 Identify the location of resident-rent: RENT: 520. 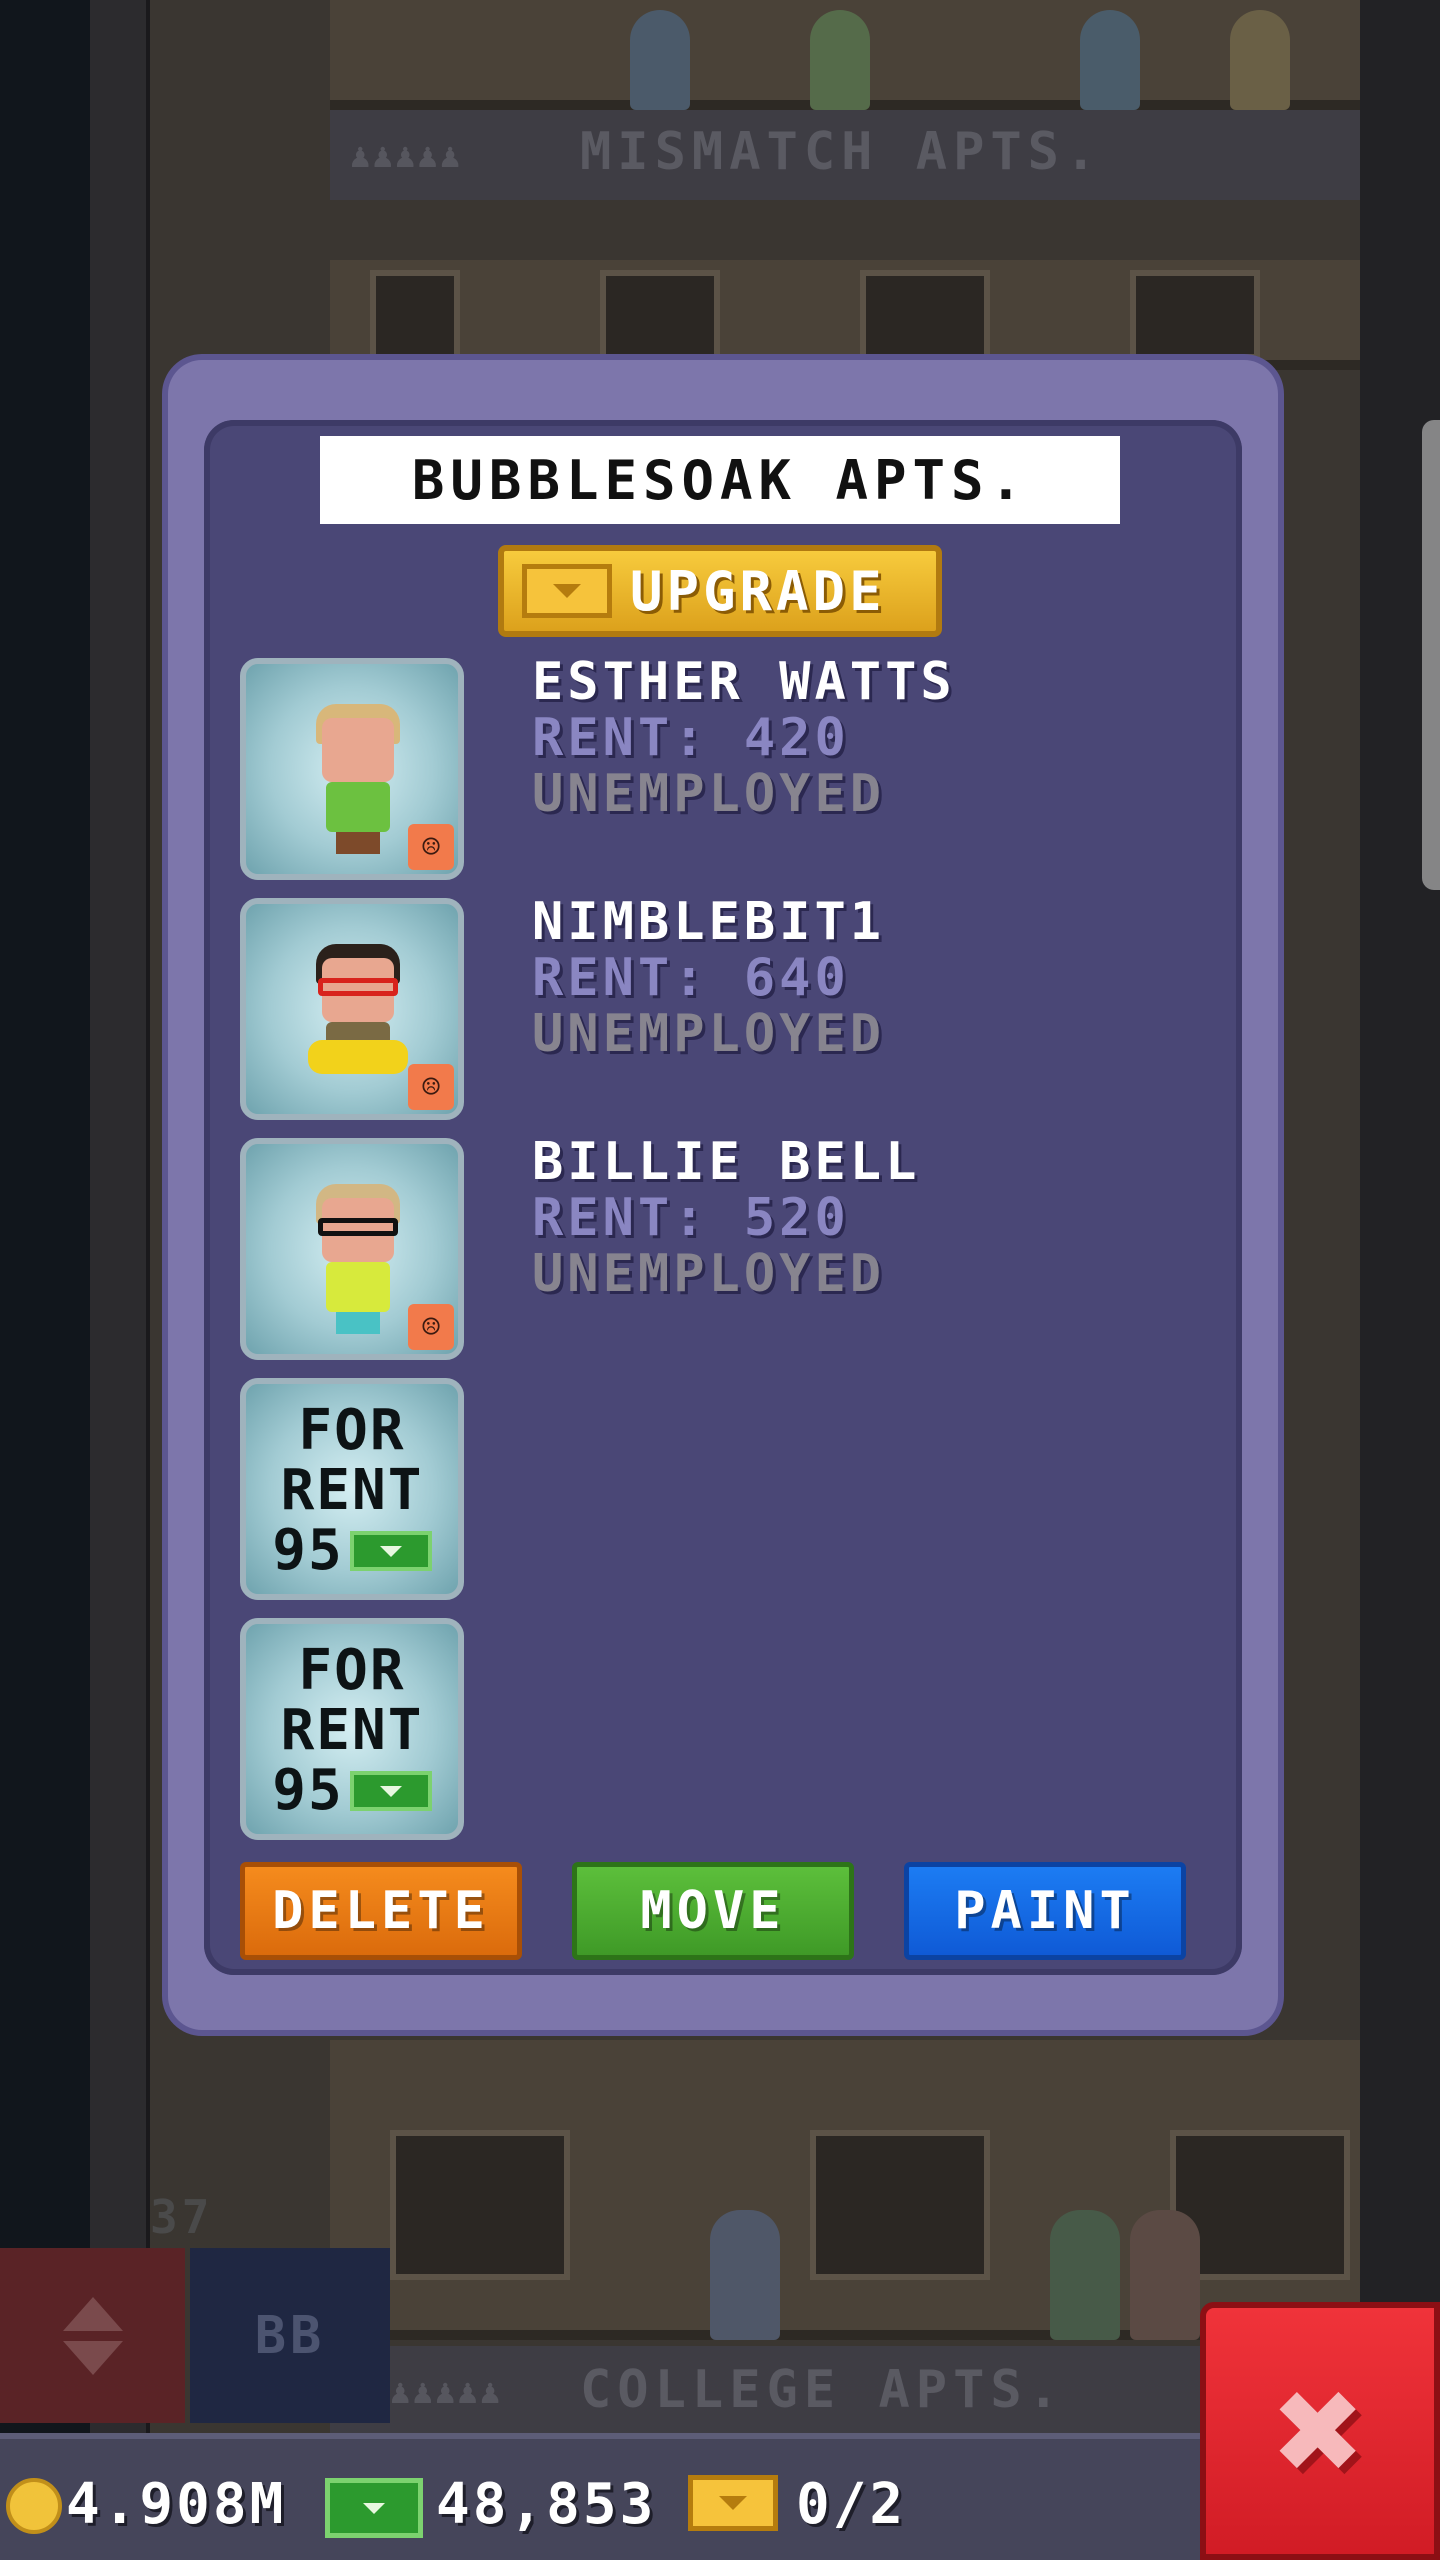
(691, 1218).